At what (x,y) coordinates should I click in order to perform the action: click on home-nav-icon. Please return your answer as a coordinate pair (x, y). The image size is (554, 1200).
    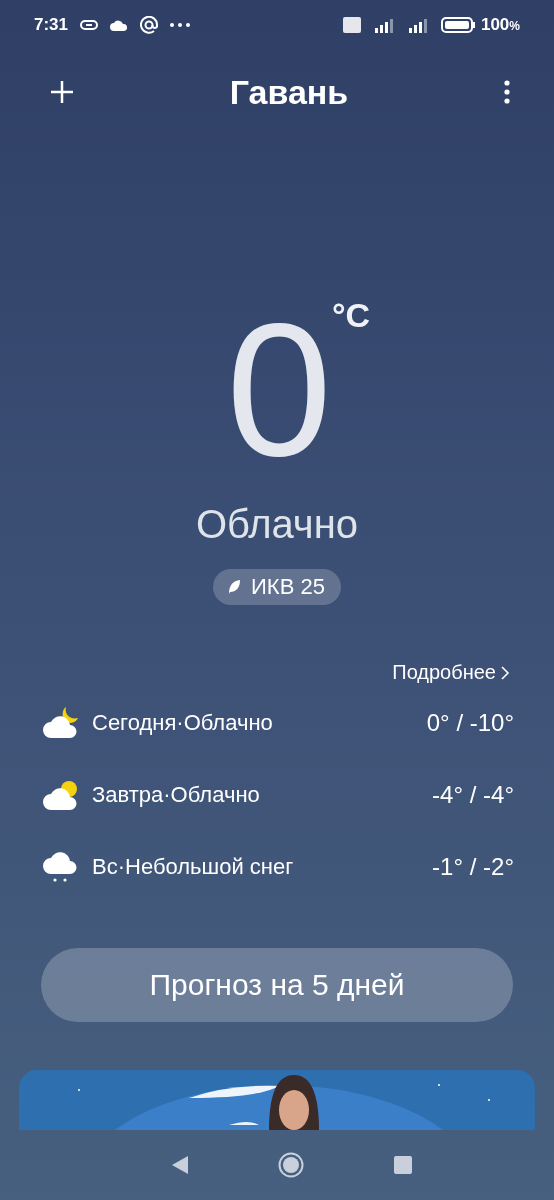
    Looking at the image, I should click on (291, 1165).